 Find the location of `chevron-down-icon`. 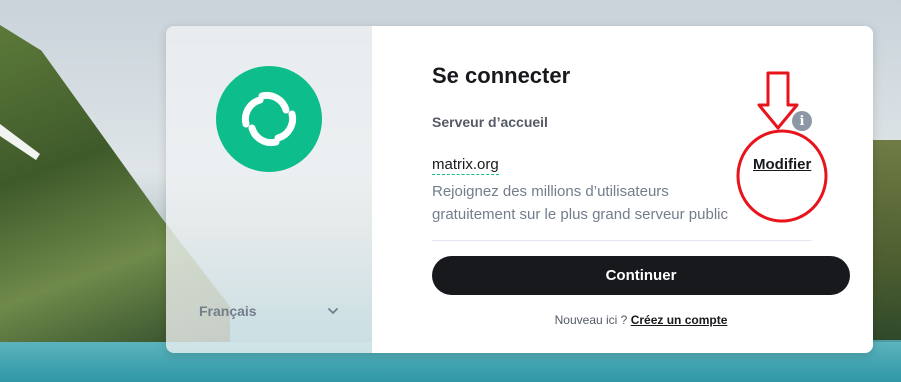

chevron-down-icon is located at coordinates (333, 311).